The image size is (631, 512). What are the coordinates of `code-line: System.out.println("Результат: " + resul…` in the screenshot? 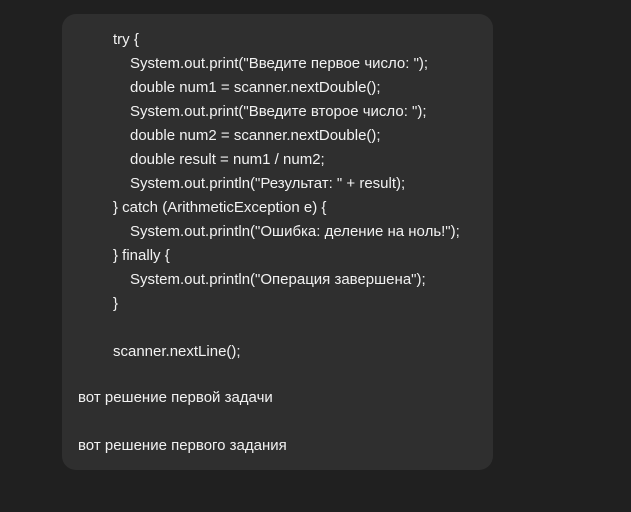 It's located at (268, 183).